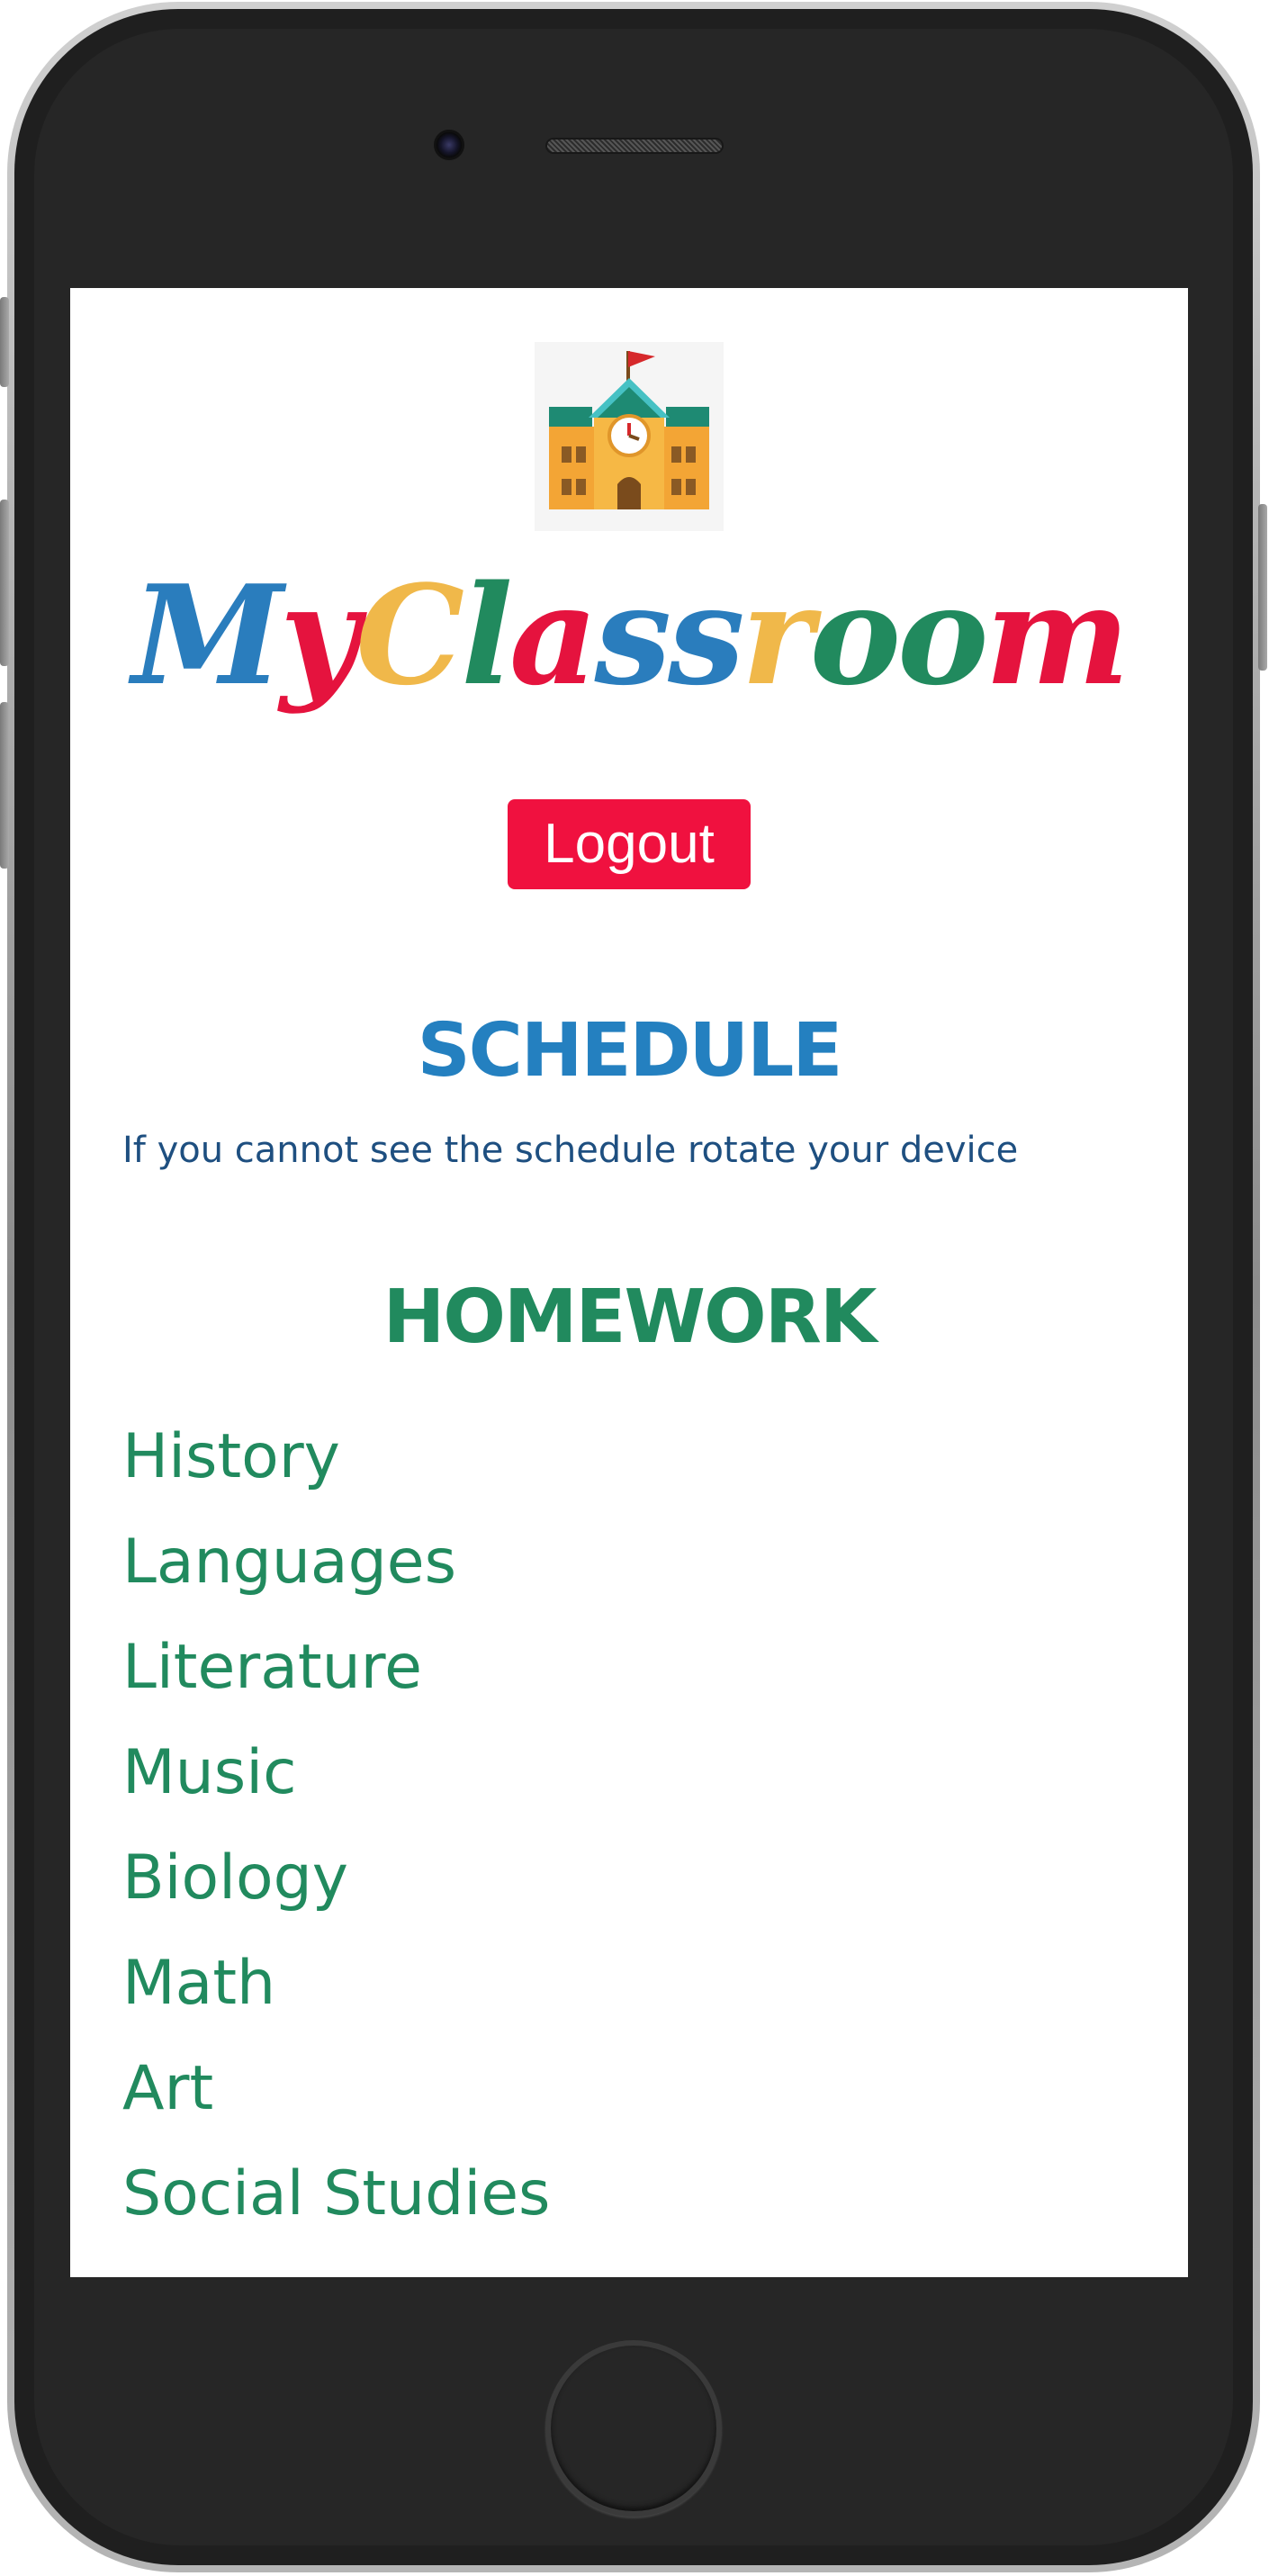  I want to click on schedule-heading: SCHEDULE, so click(630, 1051).